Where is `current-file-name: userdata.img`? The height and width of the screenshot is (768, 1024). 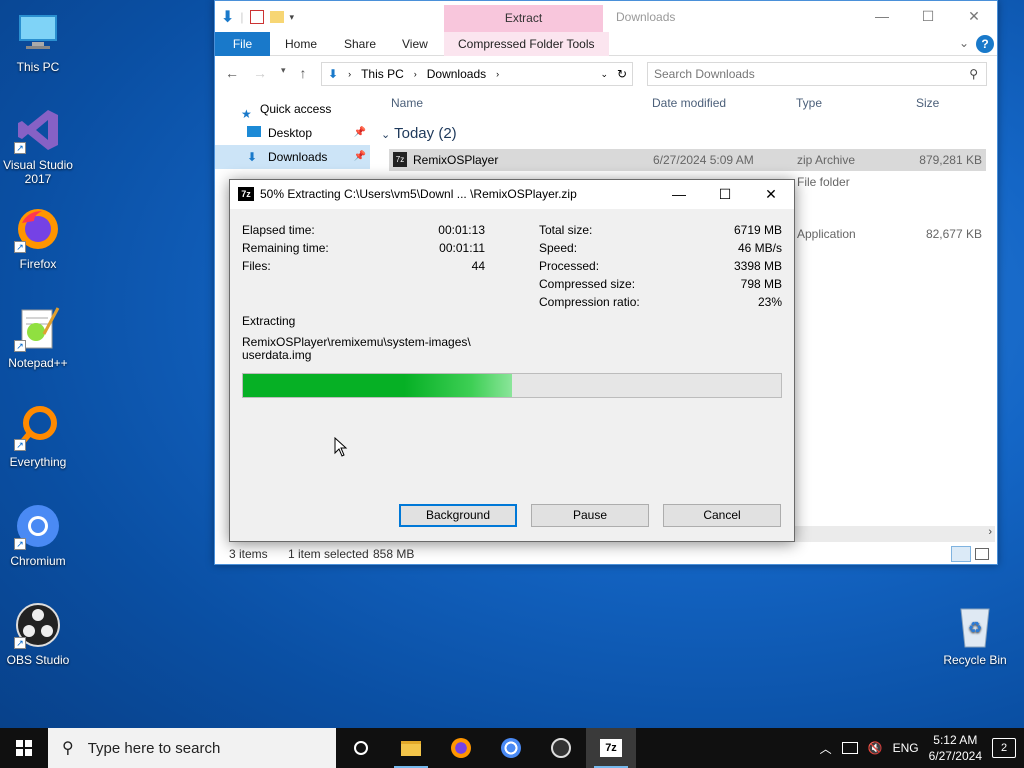
current-file-name: userdata.img is located at coordinates (277, 355).